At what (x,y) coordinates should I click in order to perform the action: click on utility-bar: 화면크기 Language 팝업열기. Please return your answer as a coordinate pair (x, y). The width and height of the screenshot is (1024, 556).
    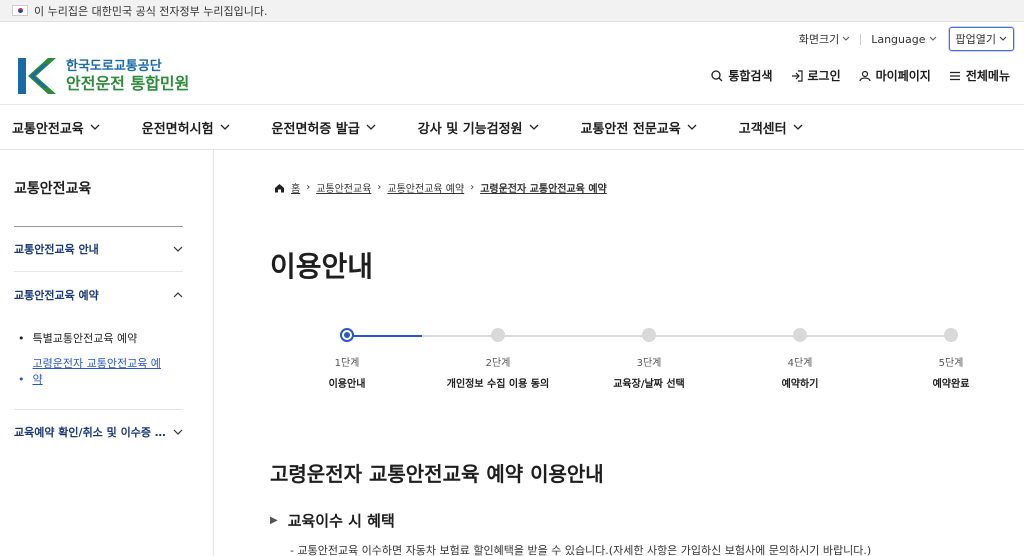
    Looking at the image, I should click on (906, 39).